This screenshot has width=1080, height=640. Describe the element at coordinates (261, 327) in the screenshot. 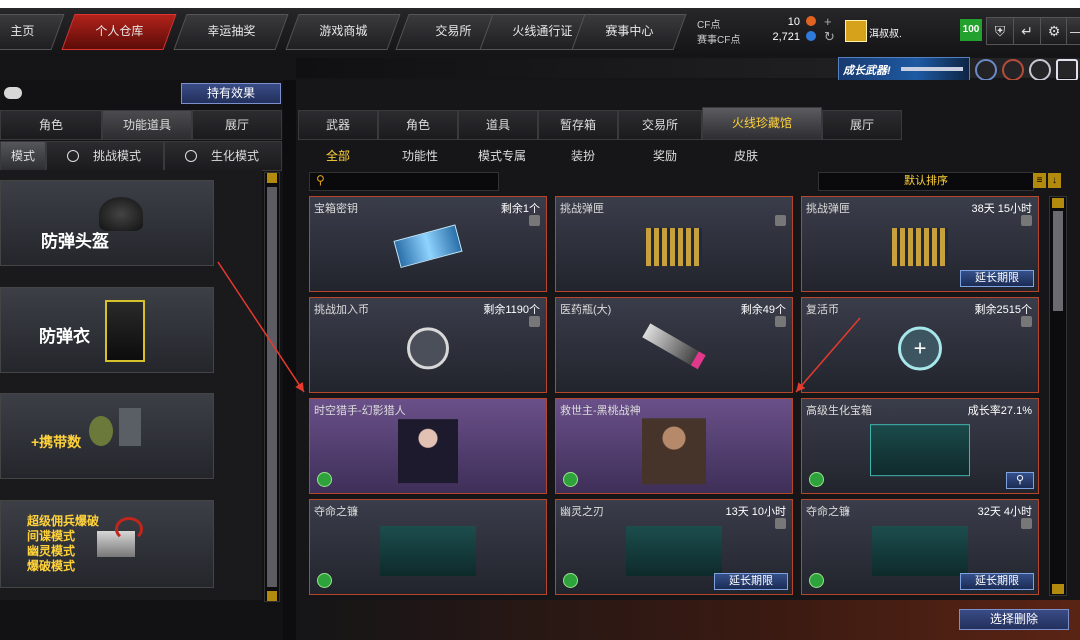

I see `arrow-left` at that location.